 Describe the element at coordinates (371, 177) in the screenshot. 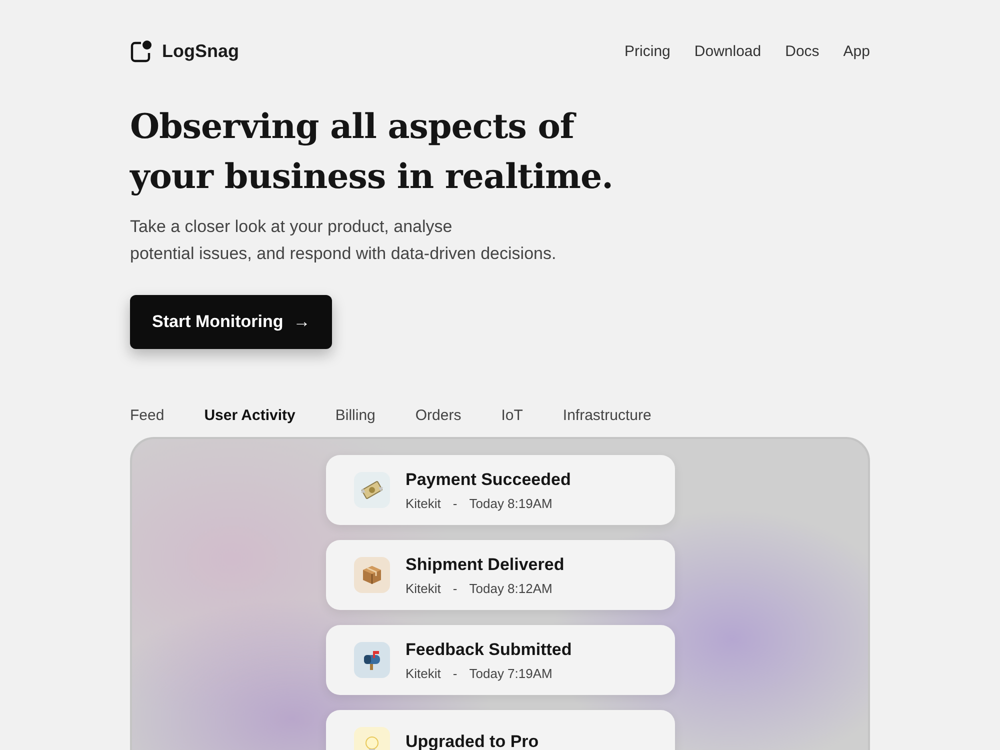

I see `headline: your business in realtime.` at that location.